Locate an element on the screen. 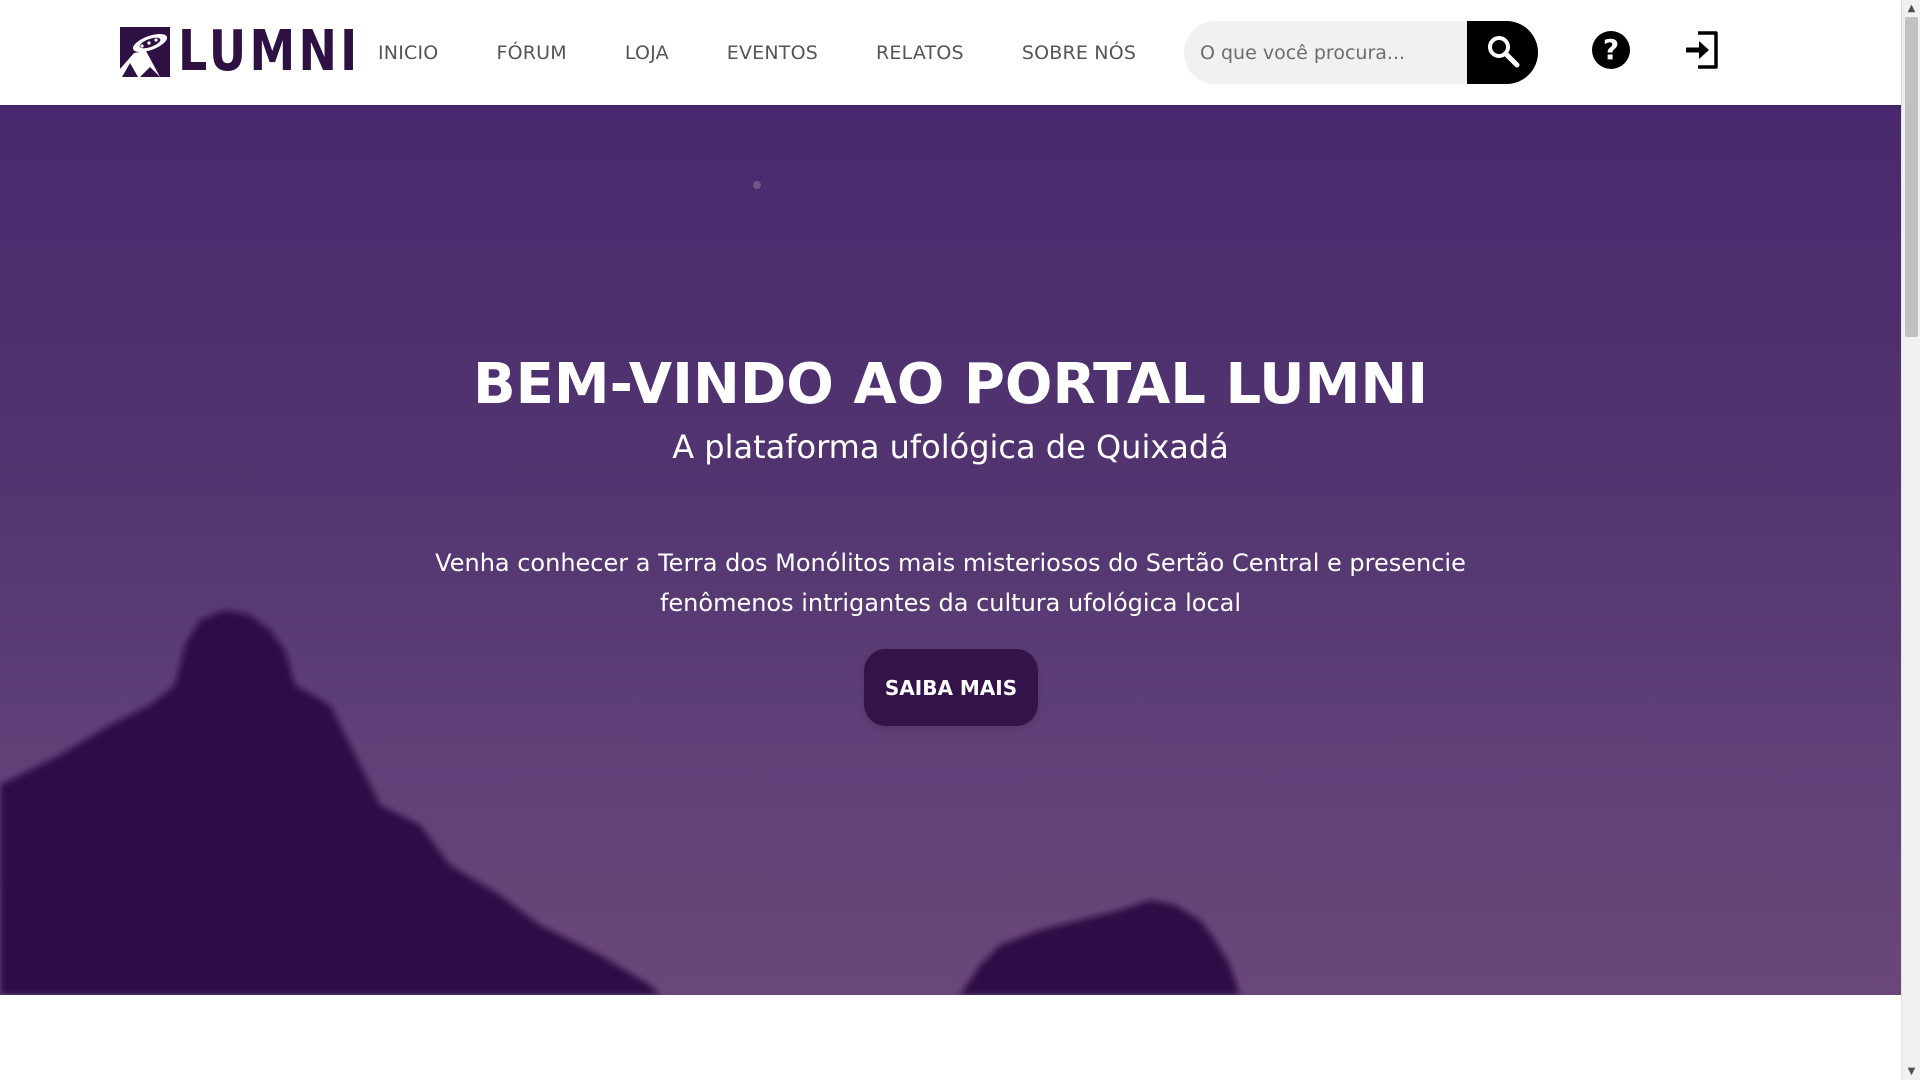 This screenshot has width=1920, height=1080. search-input is located at coordinates (1325, 52).